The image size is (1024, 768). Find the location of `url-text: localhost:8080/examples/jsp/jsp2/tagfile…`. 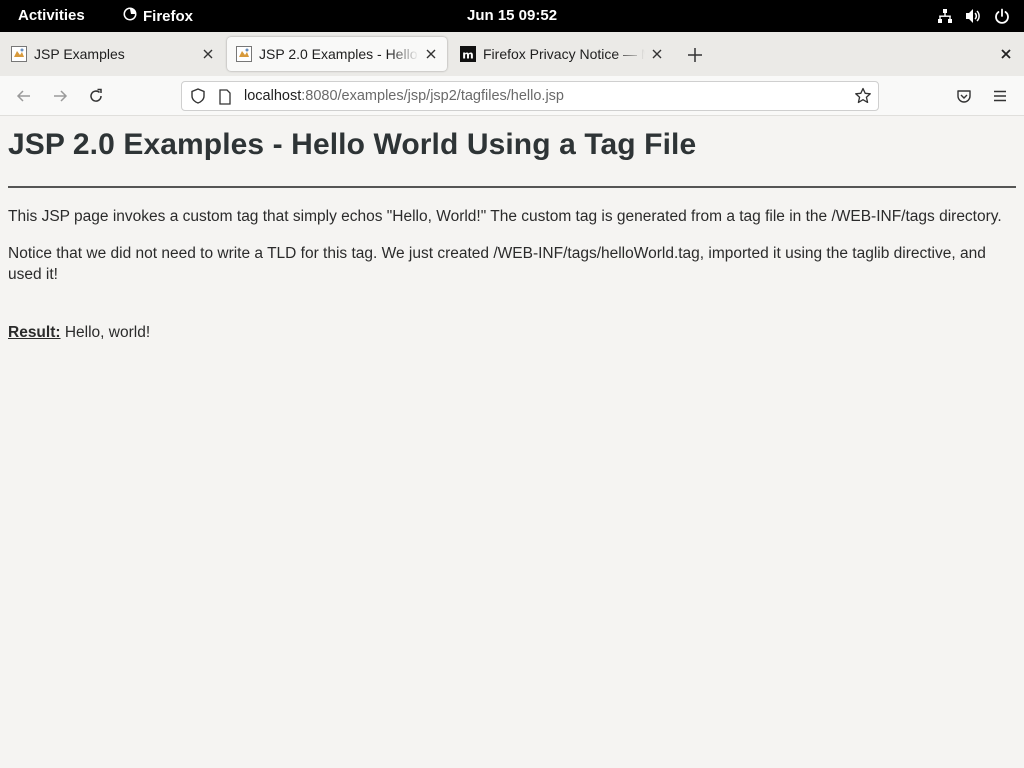

url-text: localhost:8080/examples/jsp/jsp2/tagfile… is located at coordinates (404, 96).